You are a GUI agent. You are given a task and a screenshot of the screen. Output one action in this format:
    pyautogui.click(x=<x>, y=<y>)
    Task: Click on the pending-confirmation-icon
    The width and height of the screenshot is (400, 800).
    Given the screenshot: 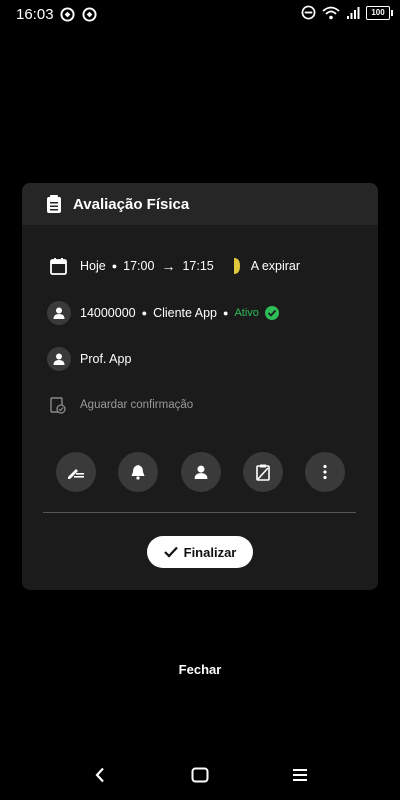 What is the action you would take?
    pyautogui.click(x=58, y=405)
    